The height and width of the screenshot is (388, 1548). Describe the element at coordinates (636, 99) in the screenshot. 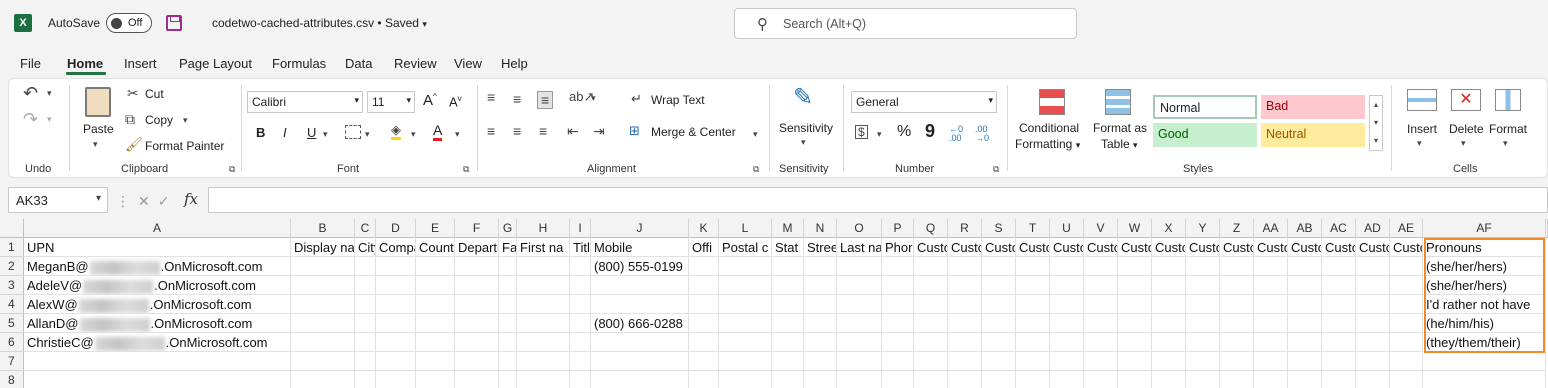

I see `wrap-text-icon: ↵` at that location.